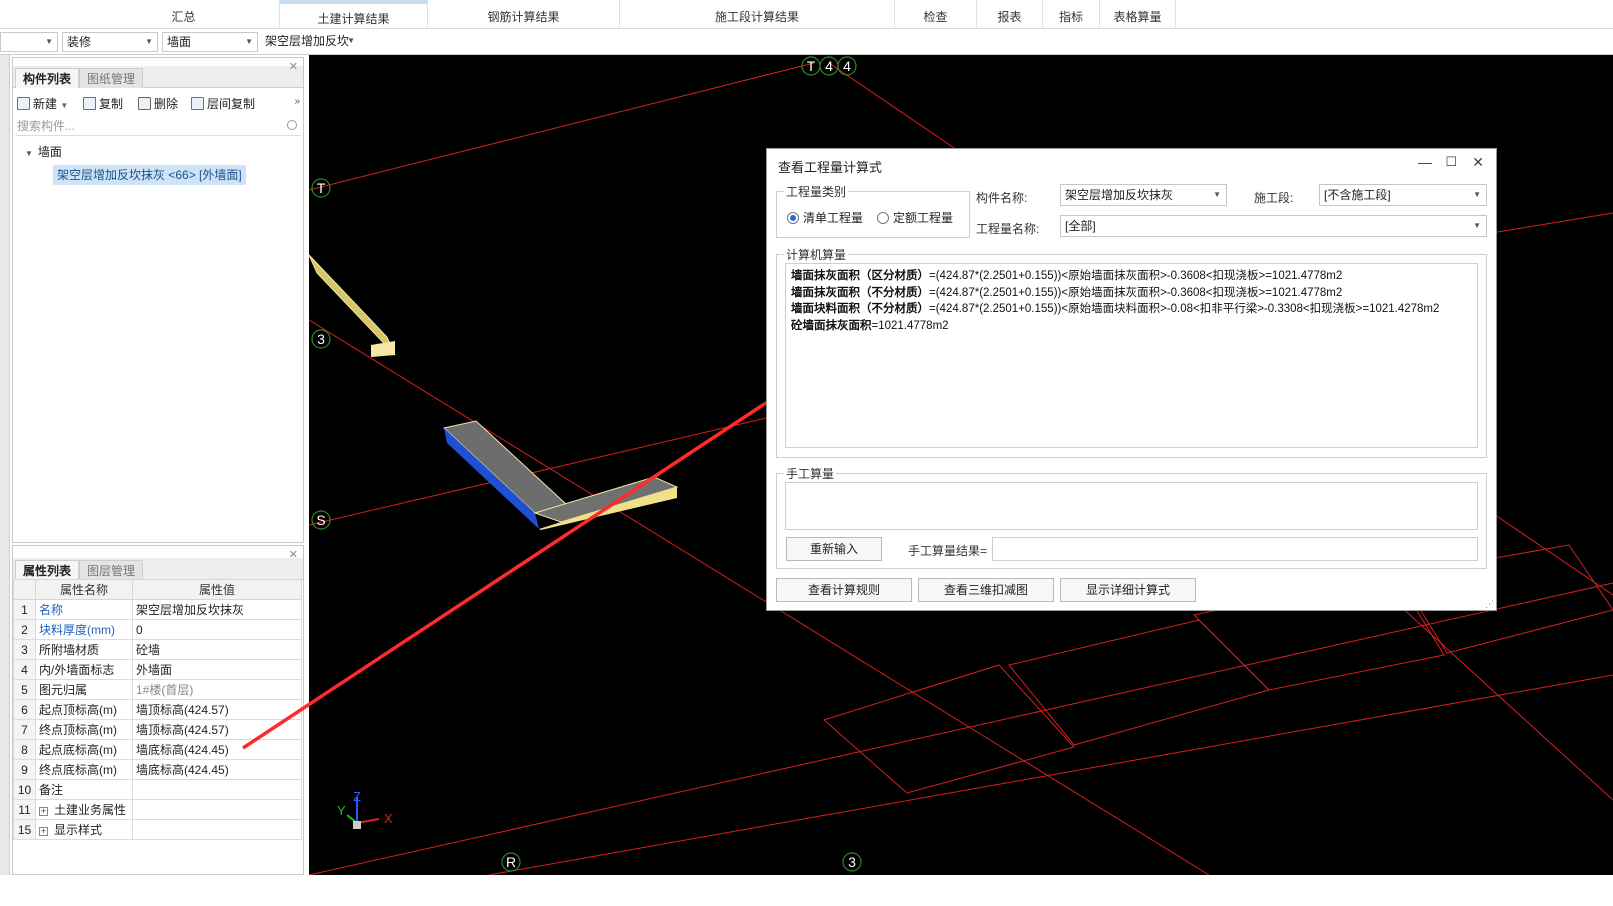 The width and height of the screenshot is (1613, 906). Describe the element at coordinates (1128, 590) in the screenshot. I see `show-detail-formula-button: 显示详细计算式` at that location.